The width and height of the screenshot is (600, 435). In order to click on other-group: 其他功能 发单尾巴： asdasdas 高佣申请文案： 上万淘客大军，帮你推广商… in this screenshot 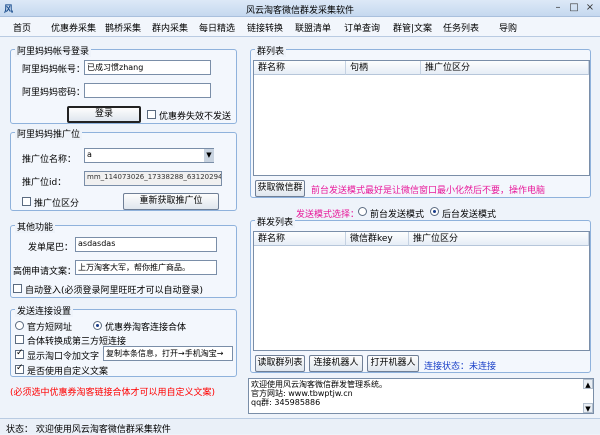, I will do `click(123, 259)`.